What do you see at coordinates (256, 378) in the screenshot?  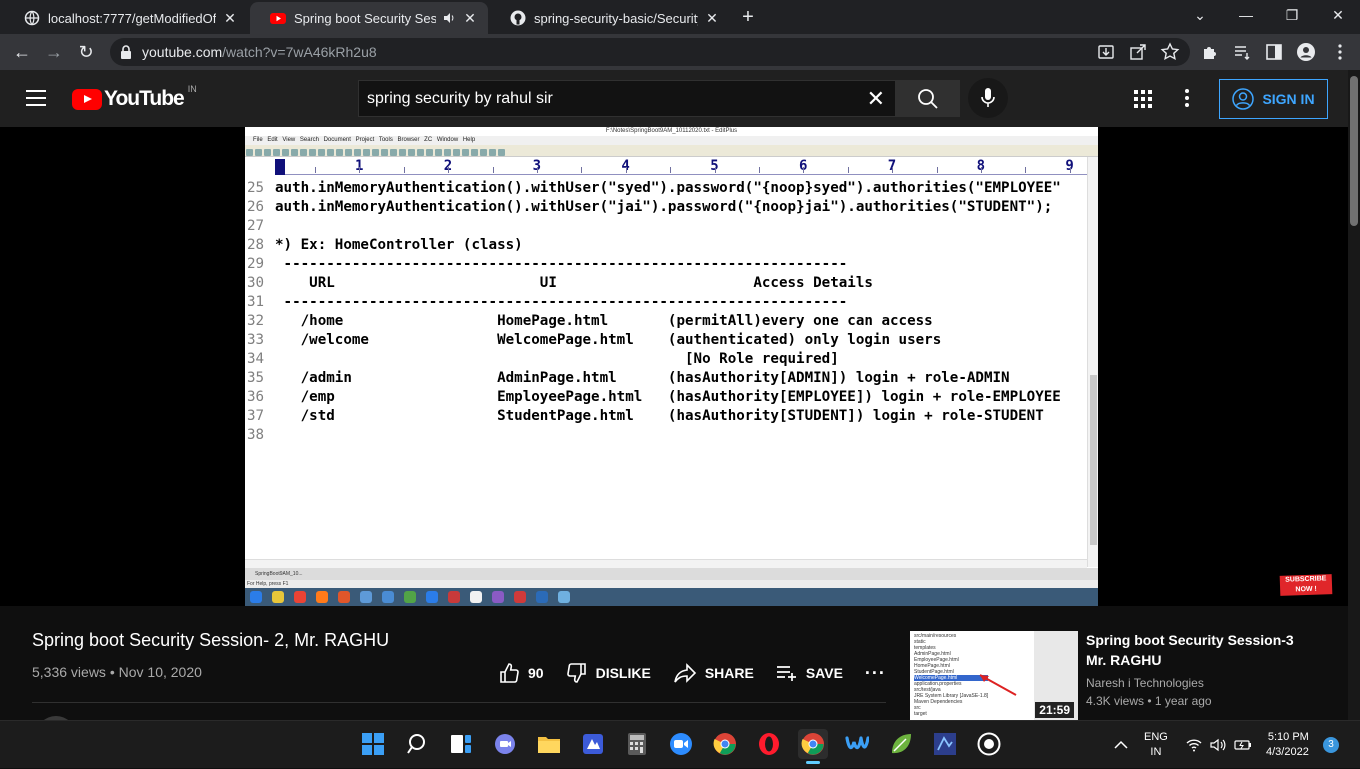 I see `line-number: 35` at bounding box center [256, 378].